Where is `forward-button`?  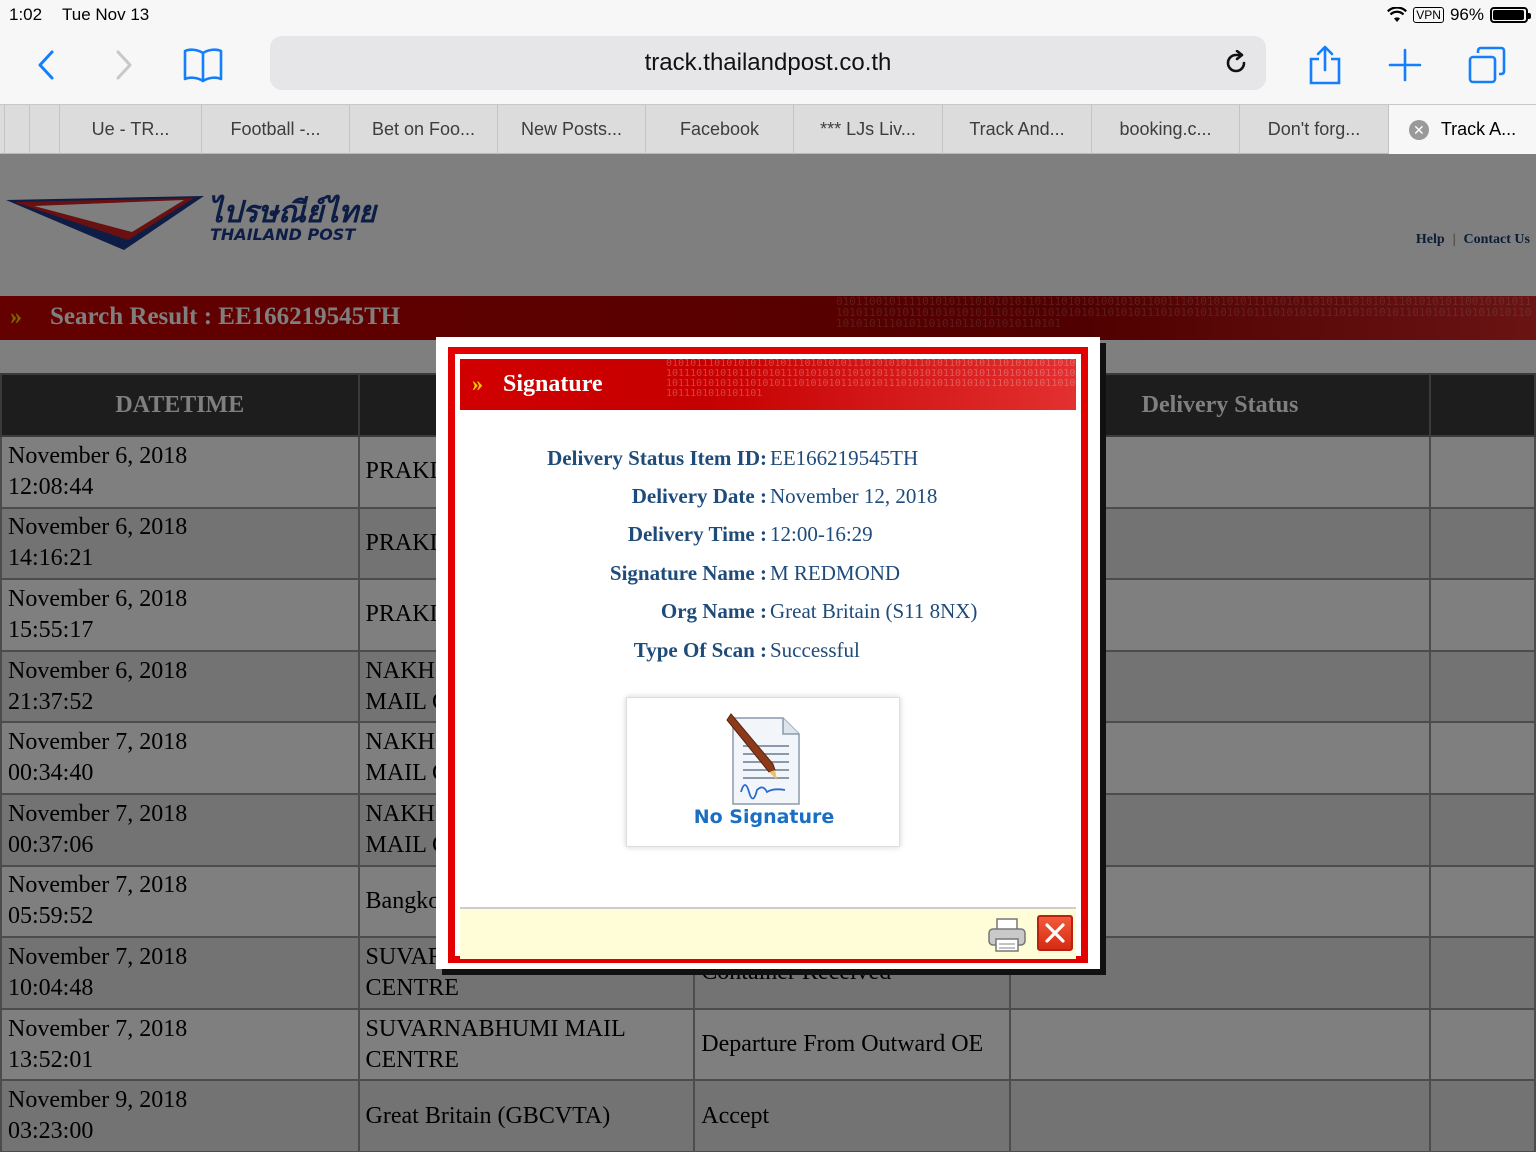 forward-button is located at coordinates (124, 65).